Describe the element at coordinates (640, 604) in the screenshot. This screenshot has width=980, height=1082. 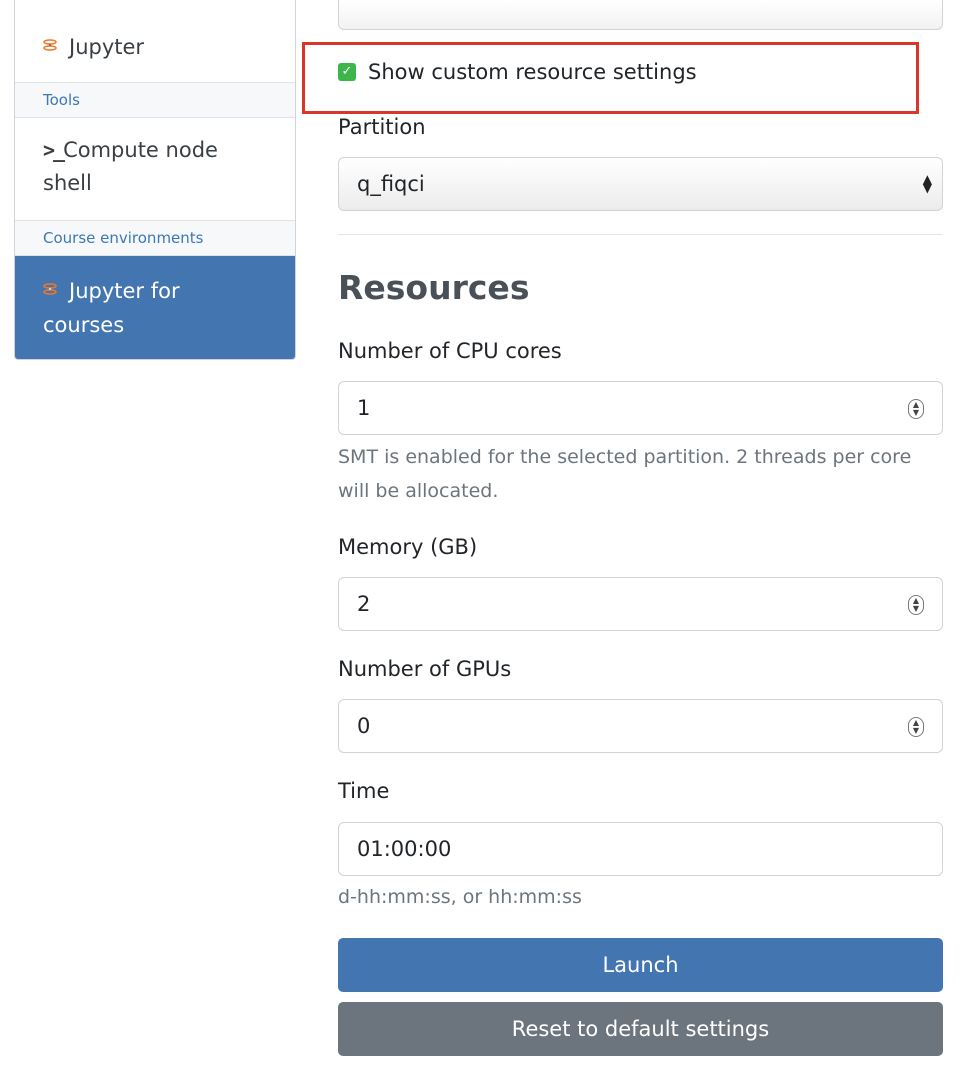
I see `memory-input: 2 ▲ ▼` at that location.